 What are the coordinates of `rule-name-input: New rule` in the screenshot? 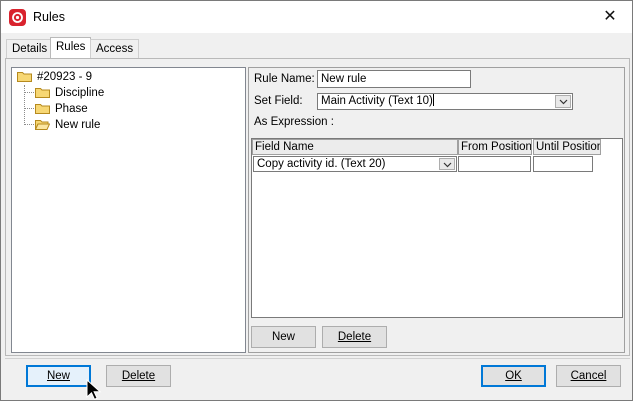 It's located at (394, 79).